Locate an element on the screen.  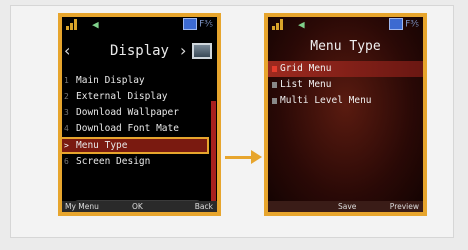
menu-item-external-display: 2 External Display is located at coordinates (135, 97).